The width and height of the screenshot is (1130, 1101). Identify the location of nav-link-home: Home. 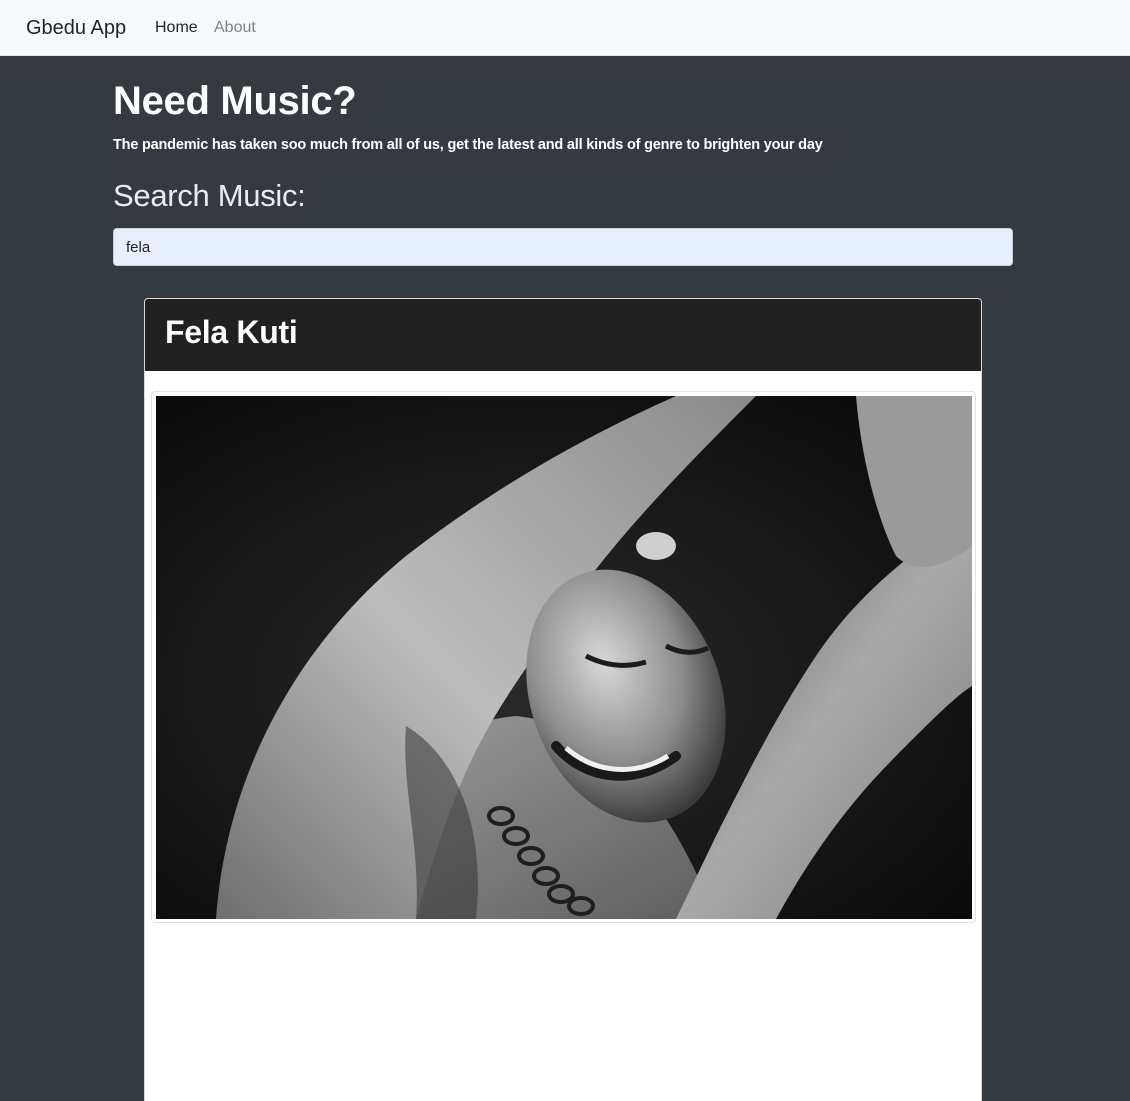
(176, 28).